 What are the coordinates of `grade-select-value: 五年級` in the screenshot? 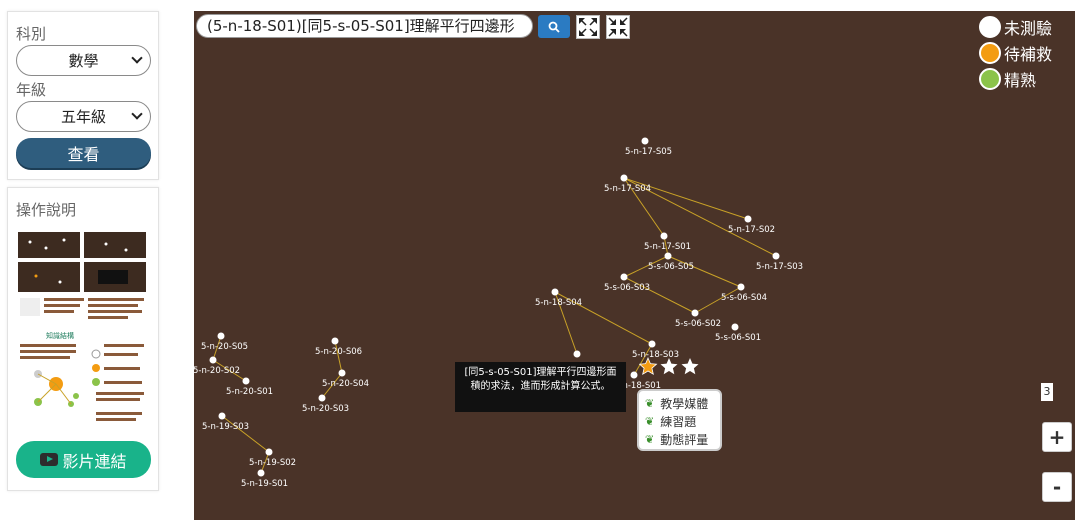 It's located at (83, 117).